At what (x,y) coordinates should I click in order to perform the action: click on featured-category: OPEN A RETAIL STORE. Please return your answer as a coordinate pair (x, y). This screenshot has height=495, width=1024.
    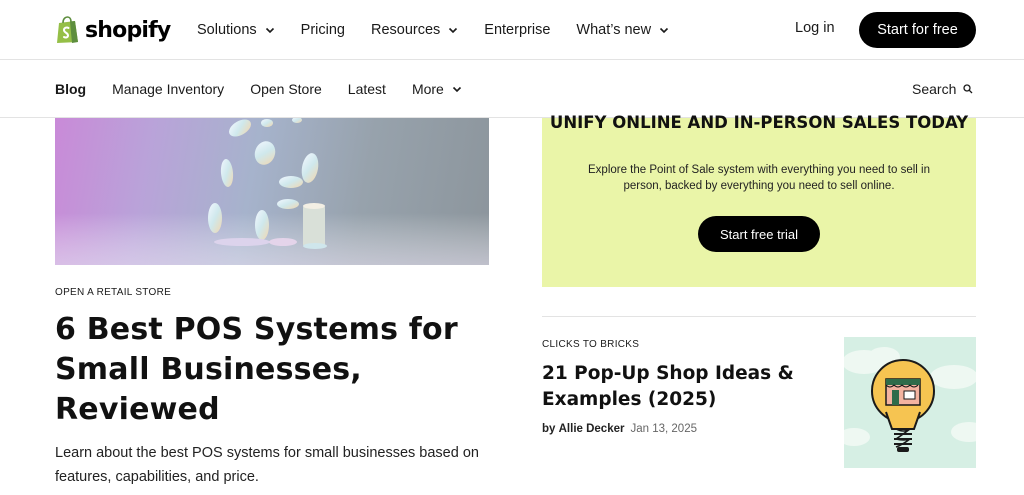
    Looking at the image, I should click on (113, 292).